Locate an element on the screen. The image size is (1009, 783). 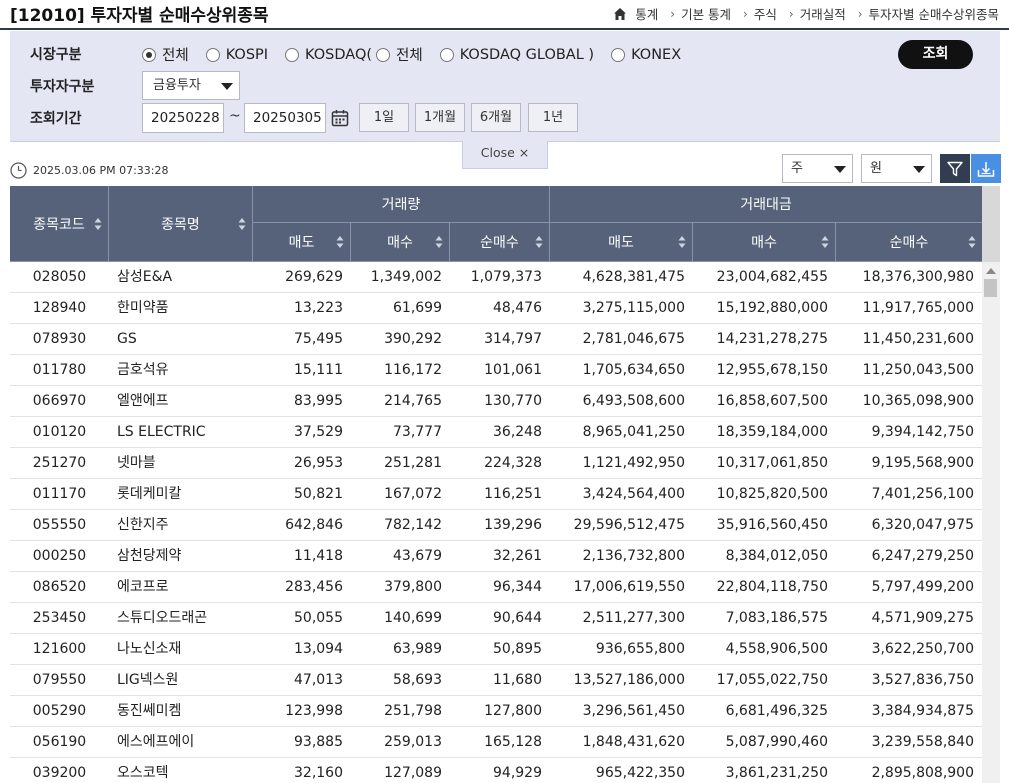
table-header: 종목코드 종목명 거래량 거래대금 매도 매수 순매수 매도 매수 순매수 is located at coordinates (496, 224).